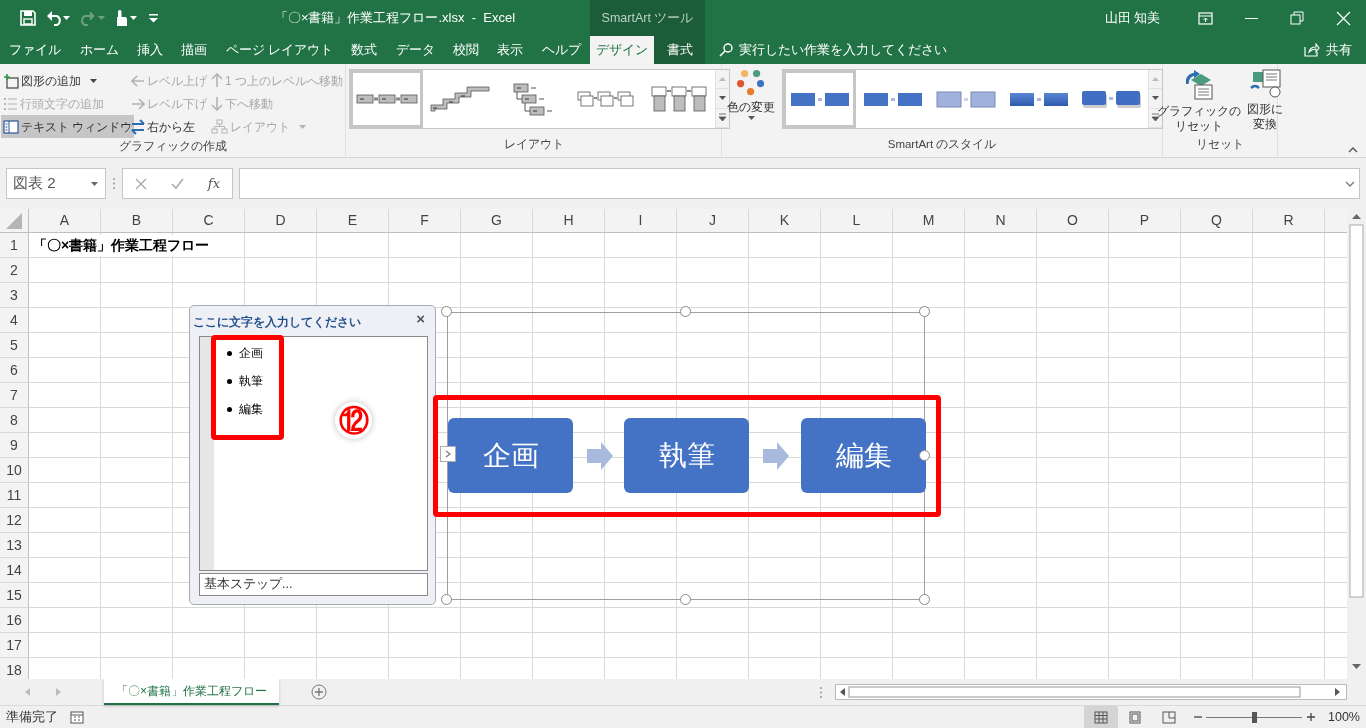  What do you see at coordinates (191, 692) in the screenshot?
I see `sheet-tab: 「〇×書籍」作業工程フロー` at bounding box center [191, 692].